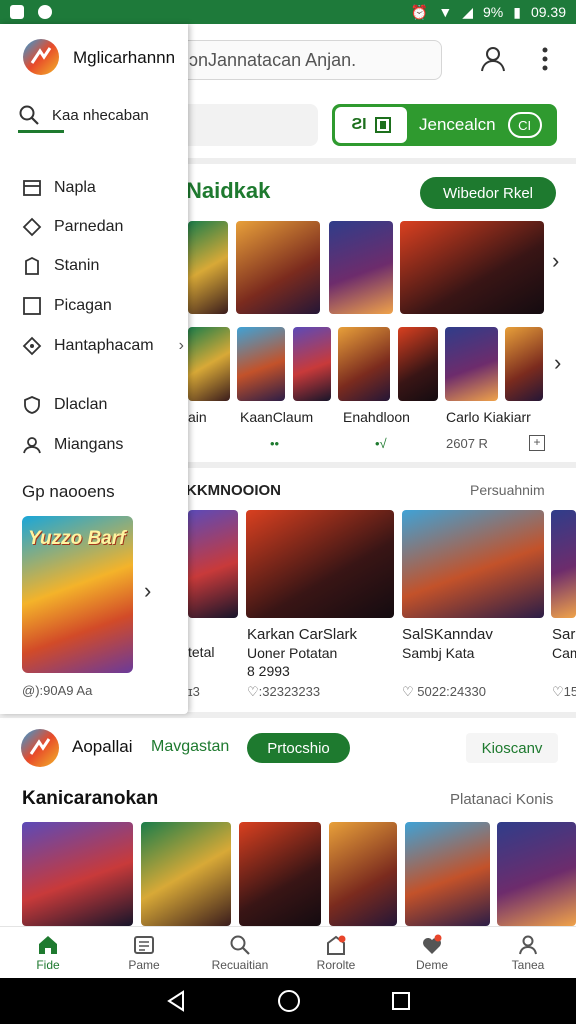  What do you see at coordinates (100, 115) in the screenshot?
I see `drawer-search-value: Kaa nhecaban` at bounding box center [100, 115].